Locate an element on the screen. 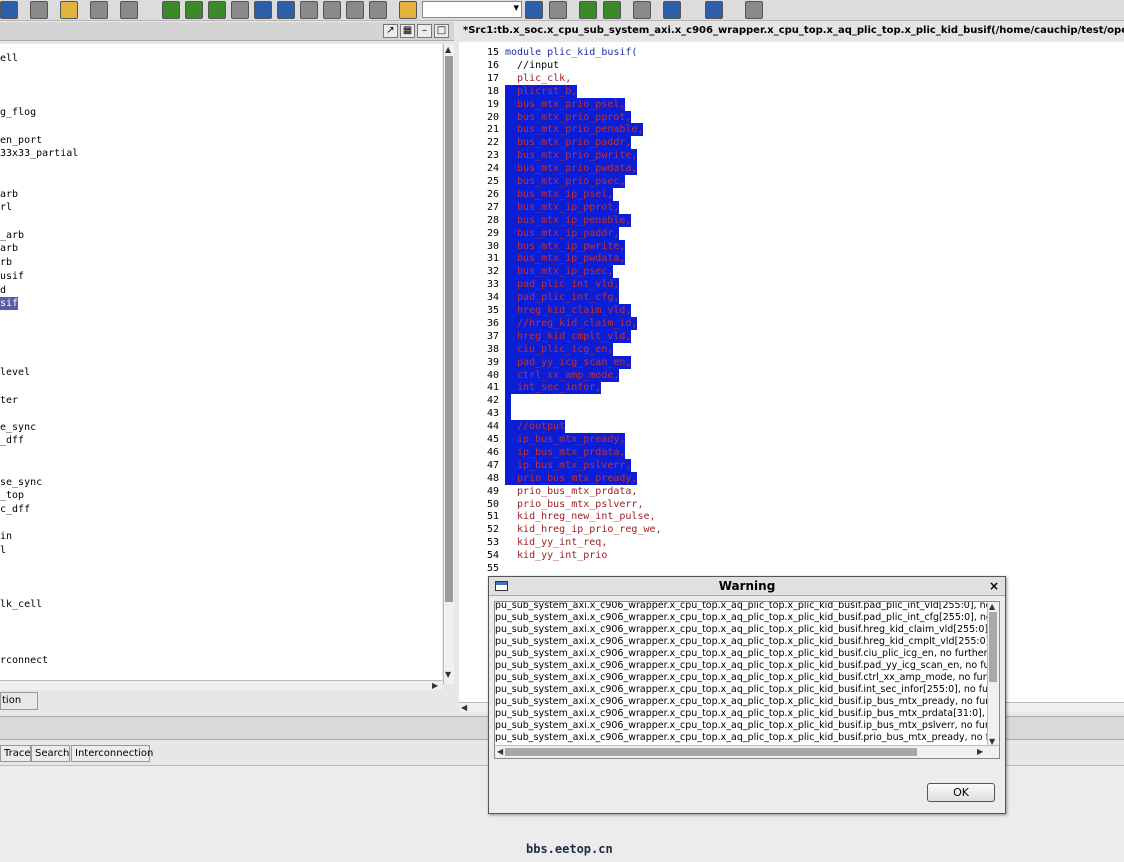 This screenshot has height=862, width=1124. code-line: 47 ip_bus_mtx_pslverr, is located at coordinates (789, 465).